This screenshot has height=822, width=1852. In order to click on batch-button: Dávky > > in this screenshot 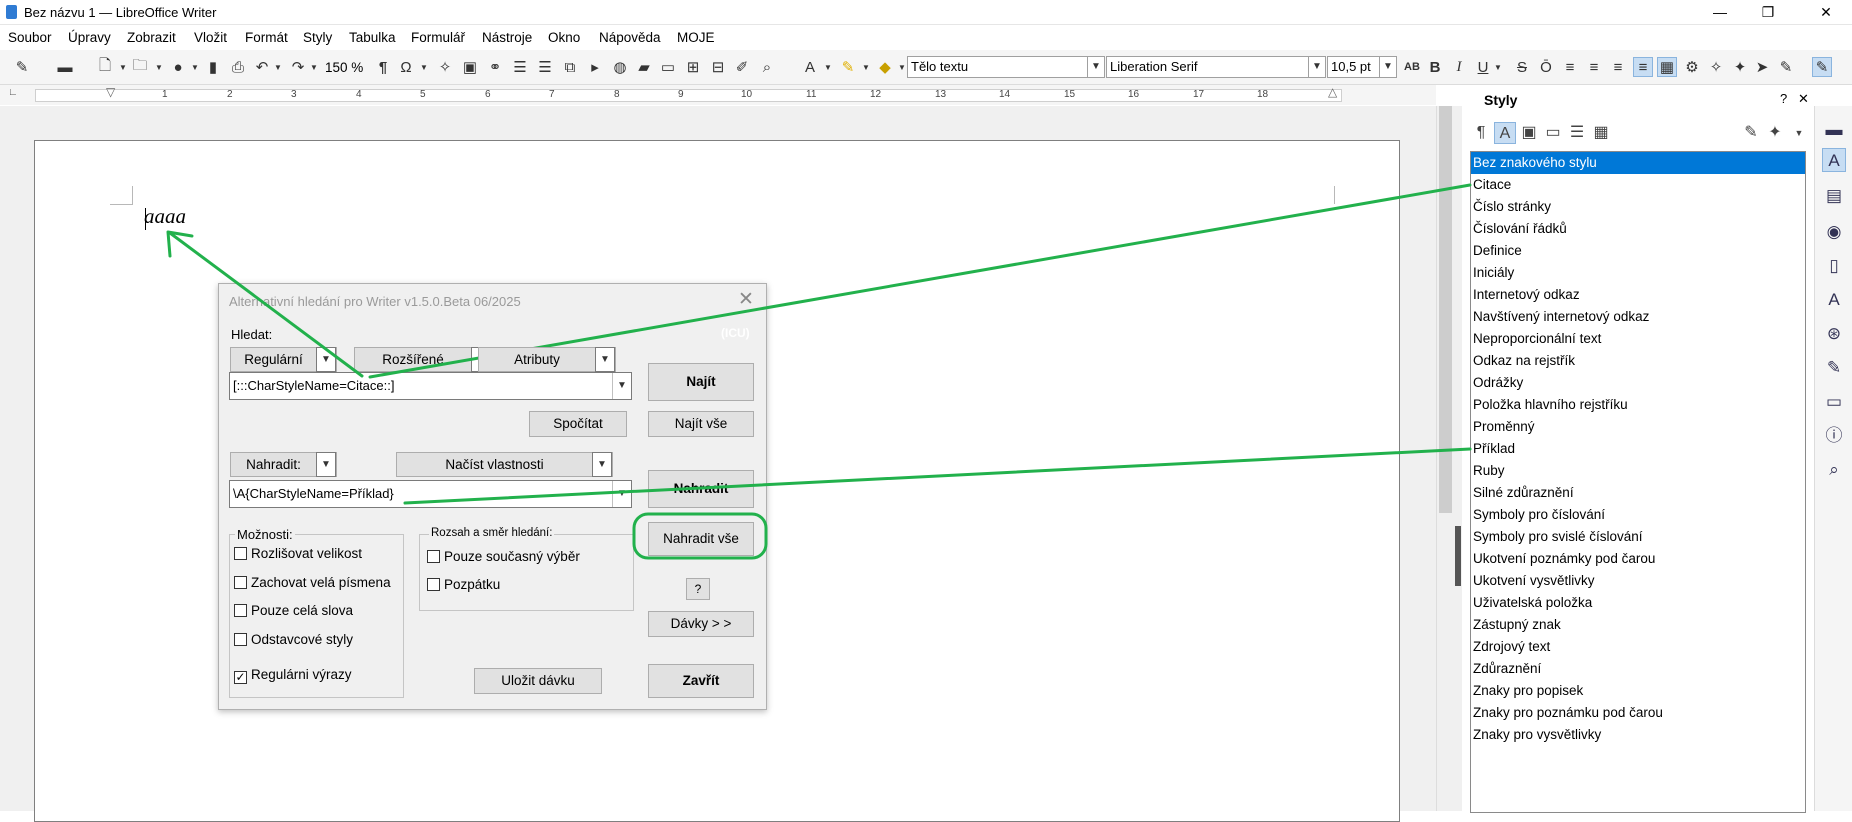, I will do `click(701, 624)`.